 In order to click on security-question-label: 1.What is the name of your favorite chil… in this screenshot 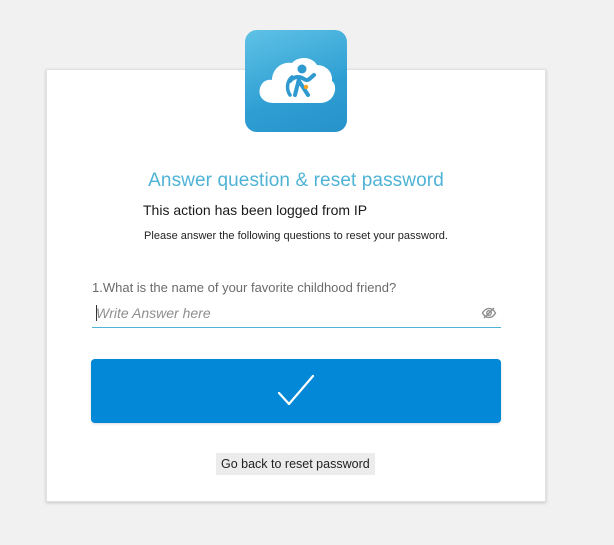, I will do `click(244, 287)`.